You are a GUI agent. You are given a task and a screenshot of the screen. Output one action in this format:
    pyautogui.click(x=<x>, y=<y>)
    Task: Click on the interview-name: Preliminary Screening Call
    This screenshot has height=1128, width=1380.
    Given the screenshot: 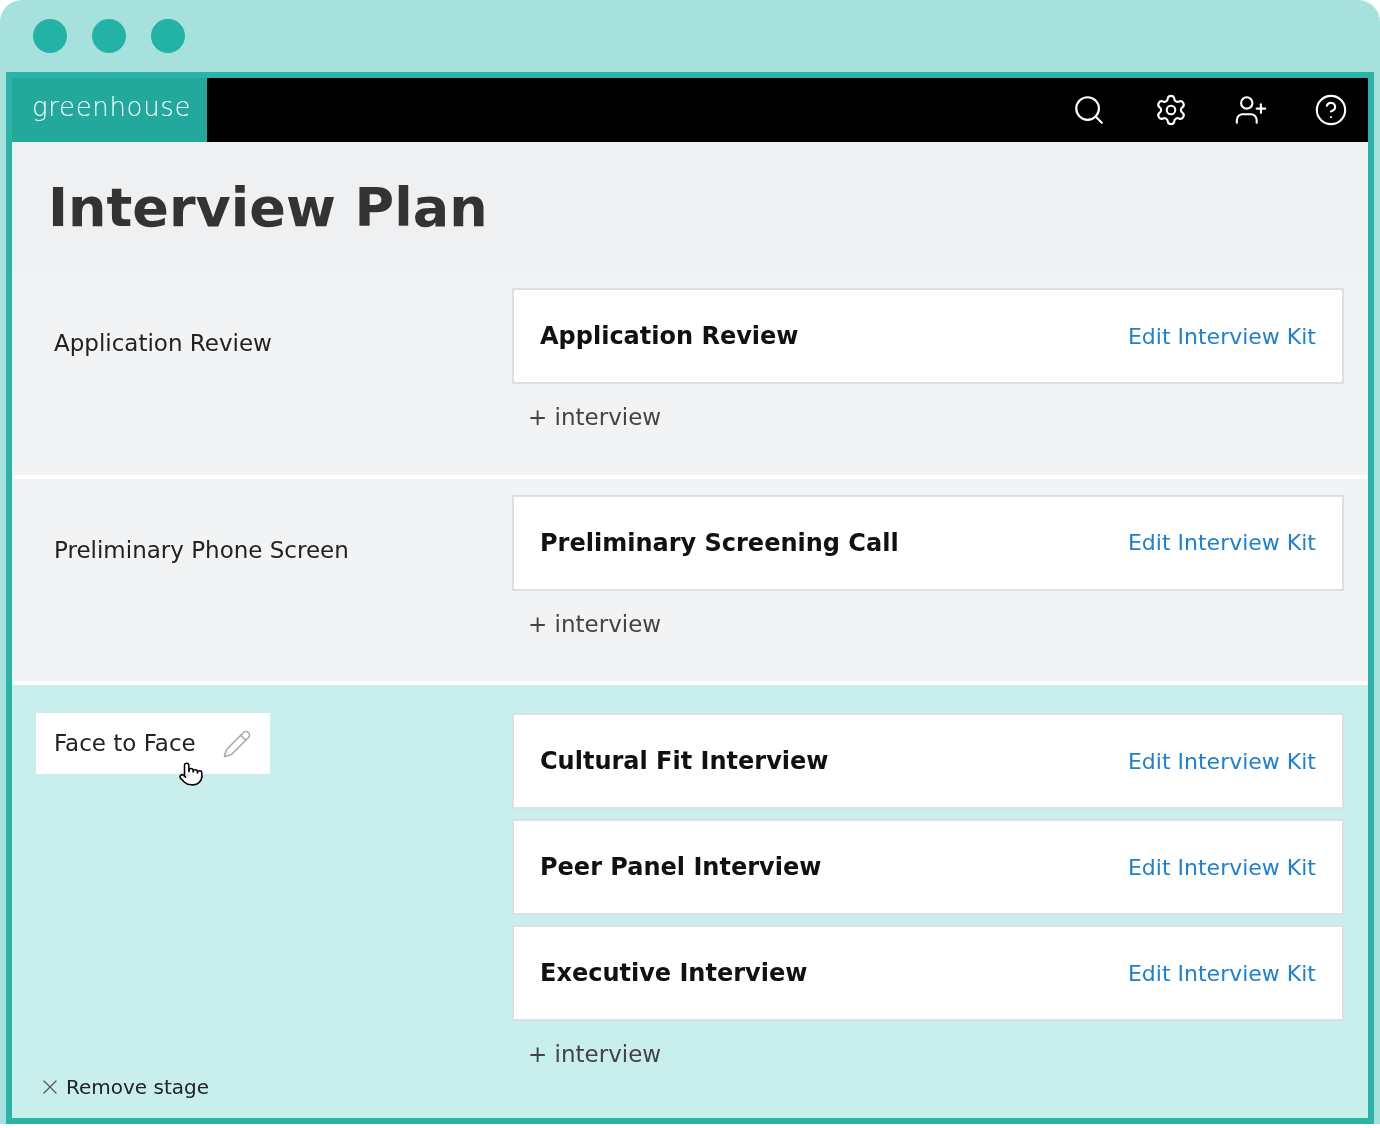 What is the action you would take?
    pyautogui.click(x=719, y=543)
    